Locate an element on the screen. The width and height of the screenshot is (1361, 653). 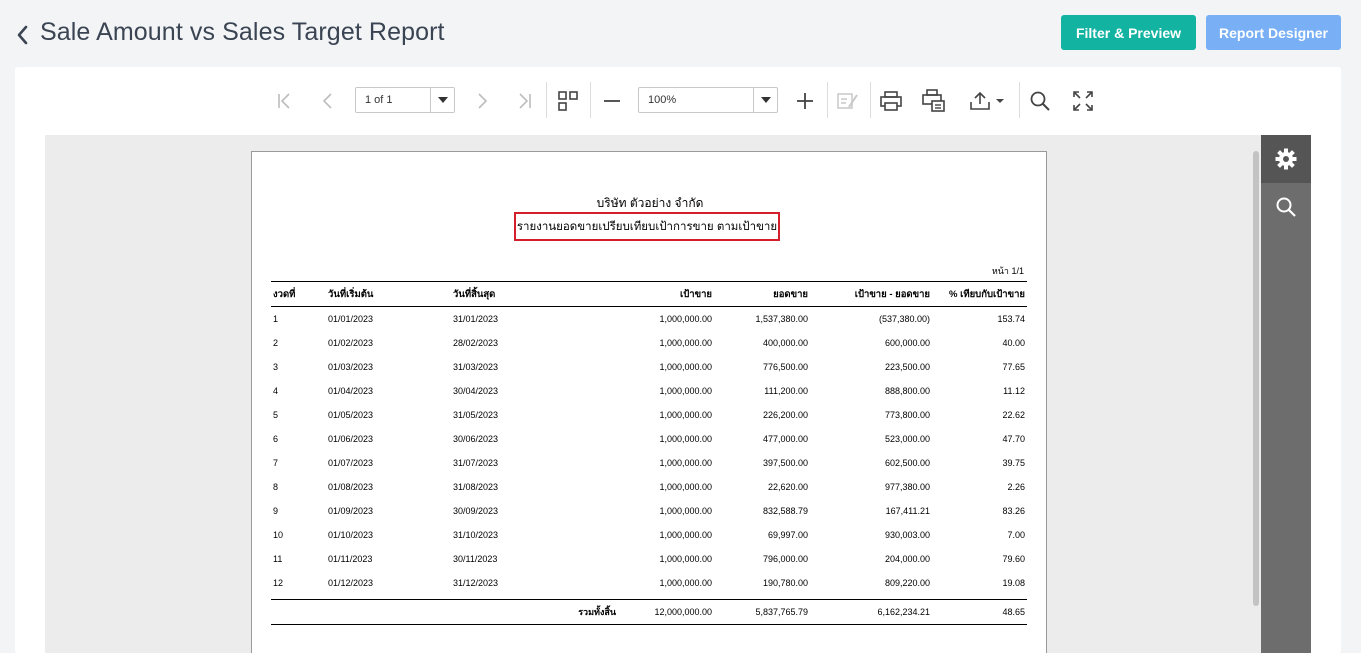
filter-preview-button: Filter & Preview is located at coordinates (1128, 32).